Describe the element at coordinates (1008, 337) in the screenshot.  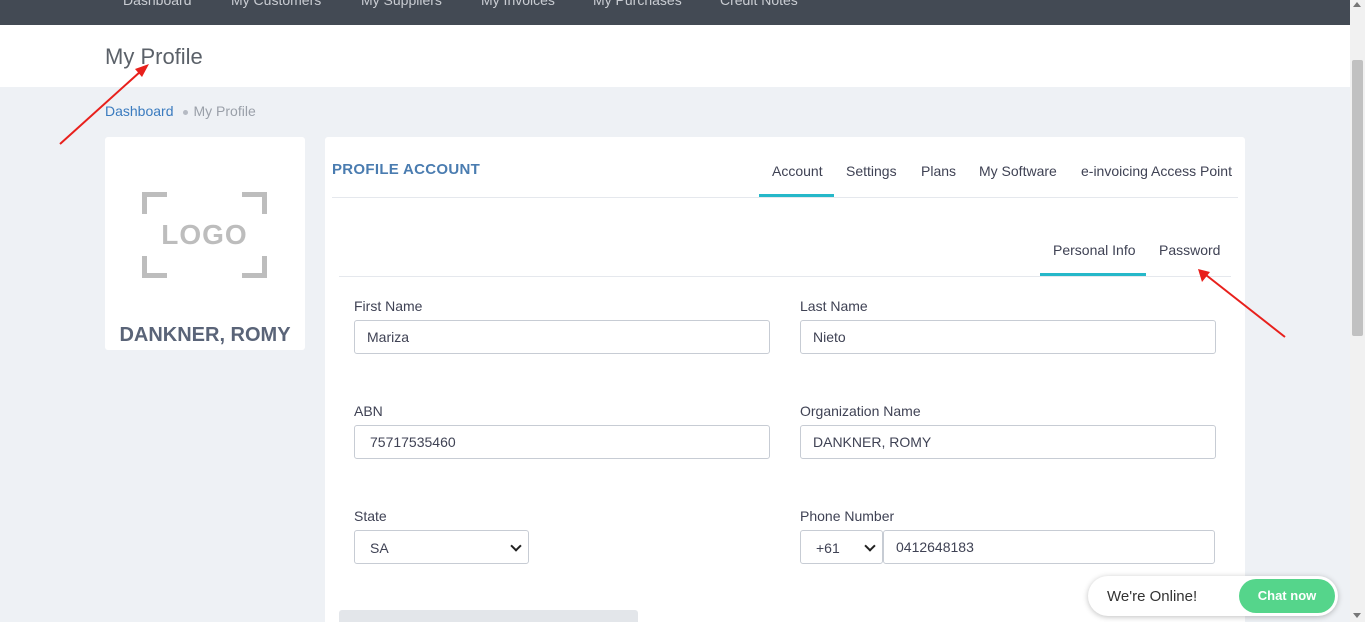
I see `last-name-input` at that location.